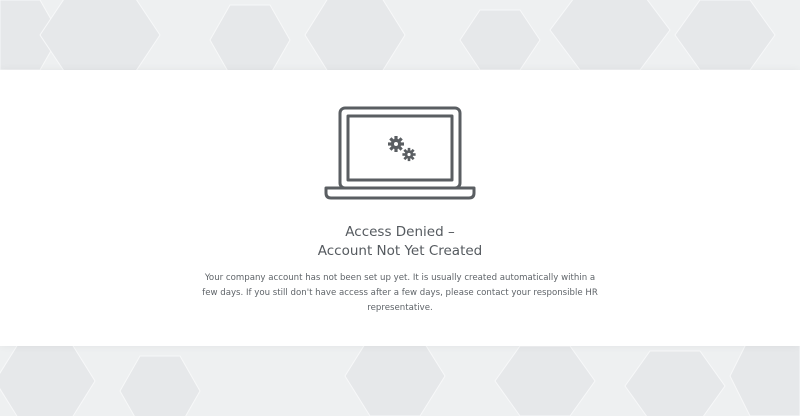 Image resolution: width=800 pixels, height=416 pixels. What do you see at coordinates (400, 251) in the screenshot?
I see `title-line-2: Account Not Yet Created` at bounding box center [400, 251].